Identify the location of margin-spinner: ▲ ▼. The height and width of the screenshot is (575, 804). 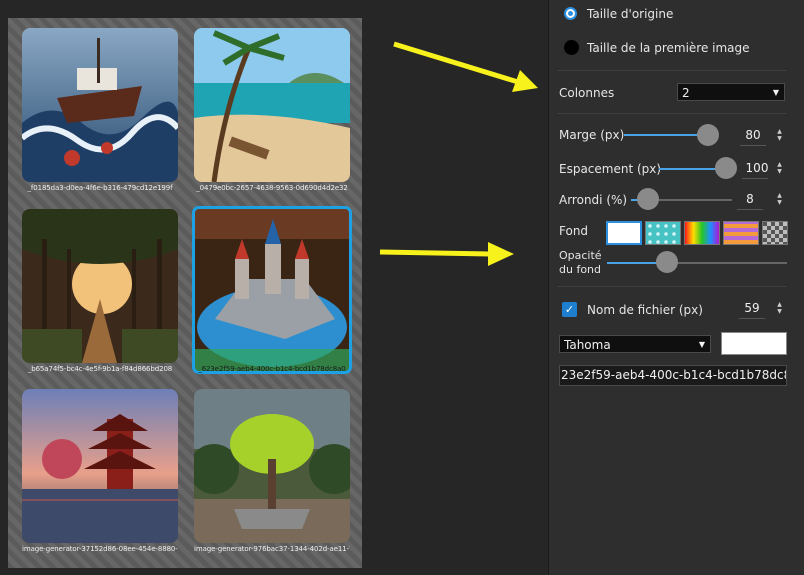
(779, 135).